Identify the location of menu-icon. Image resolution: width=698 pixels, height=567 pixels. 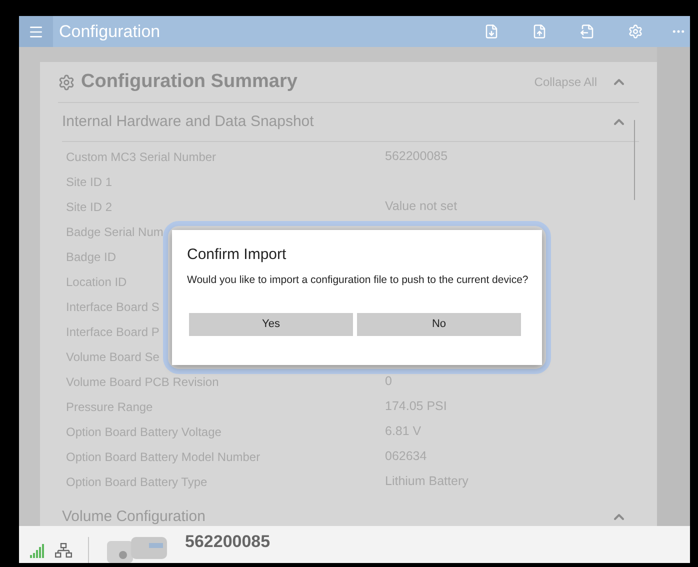
(36, 32).